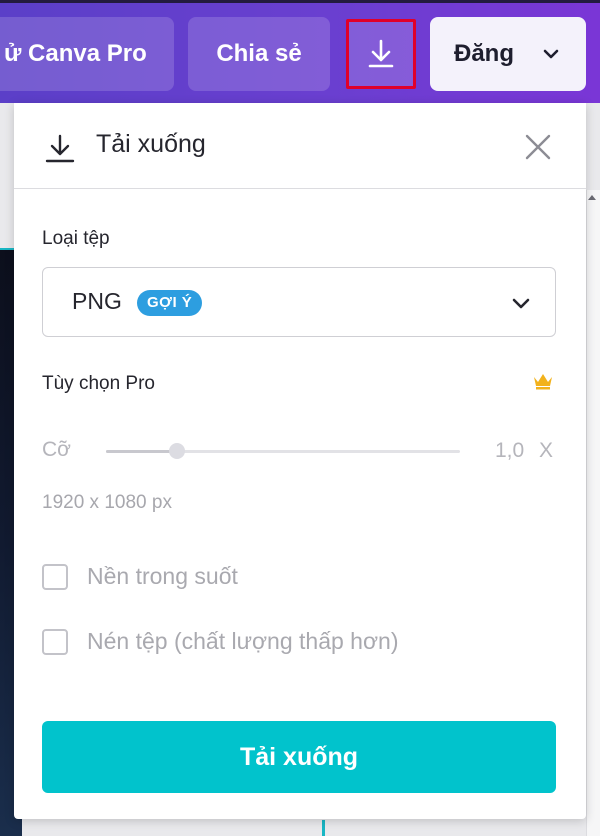 Image resolution: width=600 pixels, height=836 pixels. I want to click on publish-button: Đăng, so click(508, 54).